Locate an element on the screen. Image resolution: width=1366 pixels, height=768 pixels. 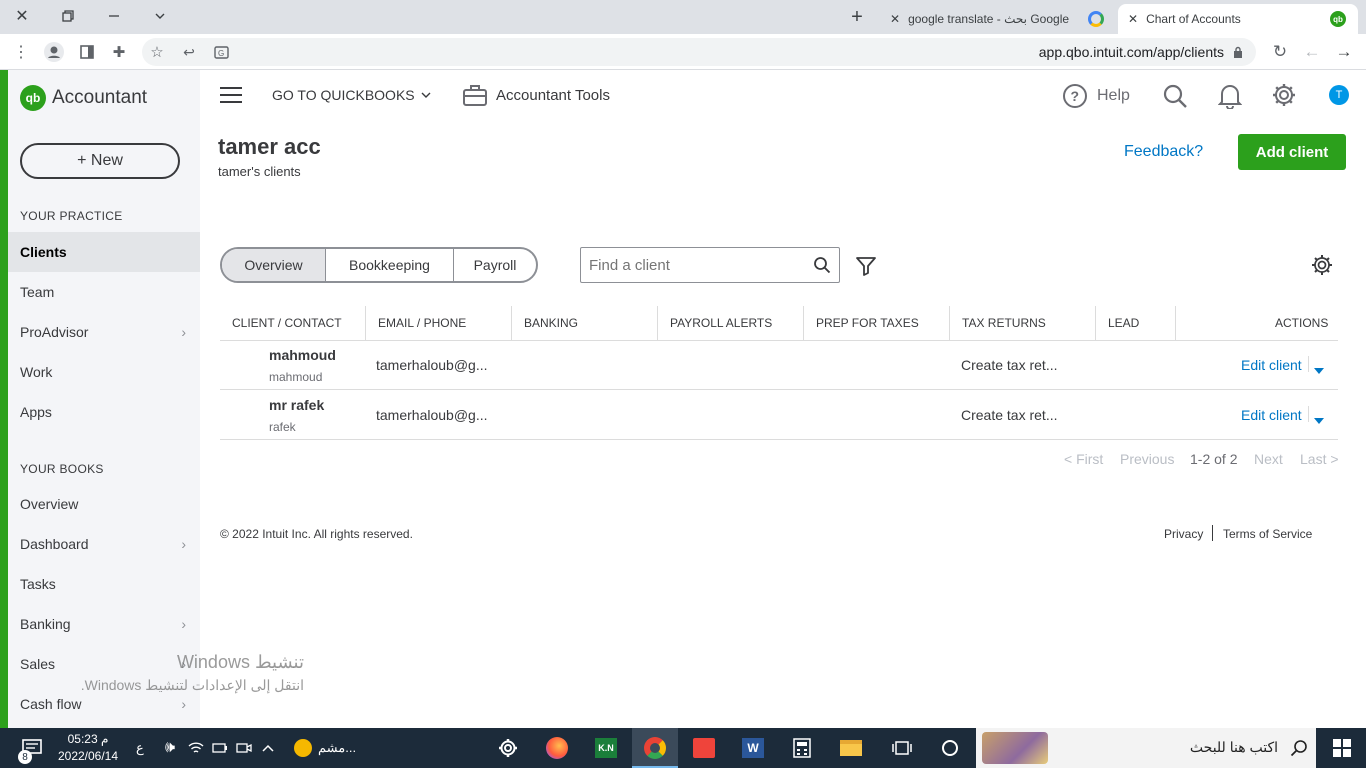
browser-menu-icon: ⋮ is located at coordinates (21, 52).